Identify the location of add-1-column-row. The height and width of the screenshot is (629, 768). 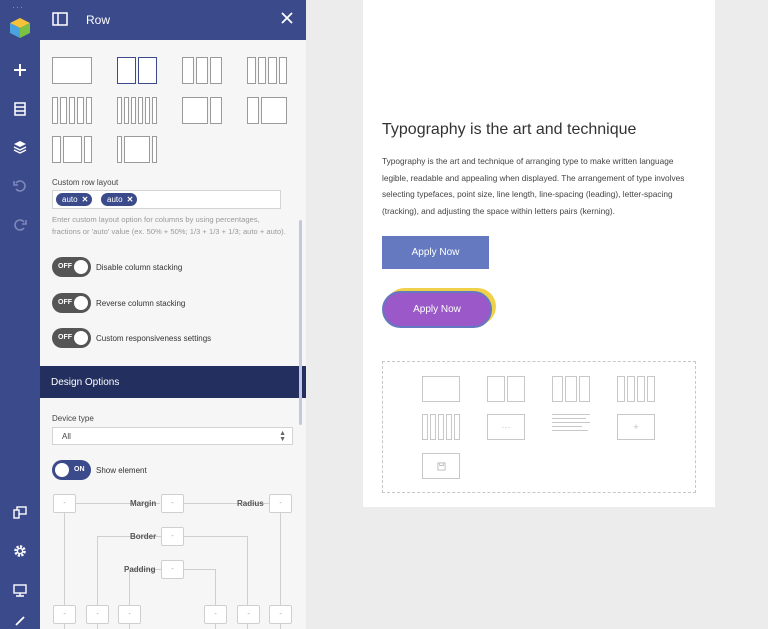
(441, 389).